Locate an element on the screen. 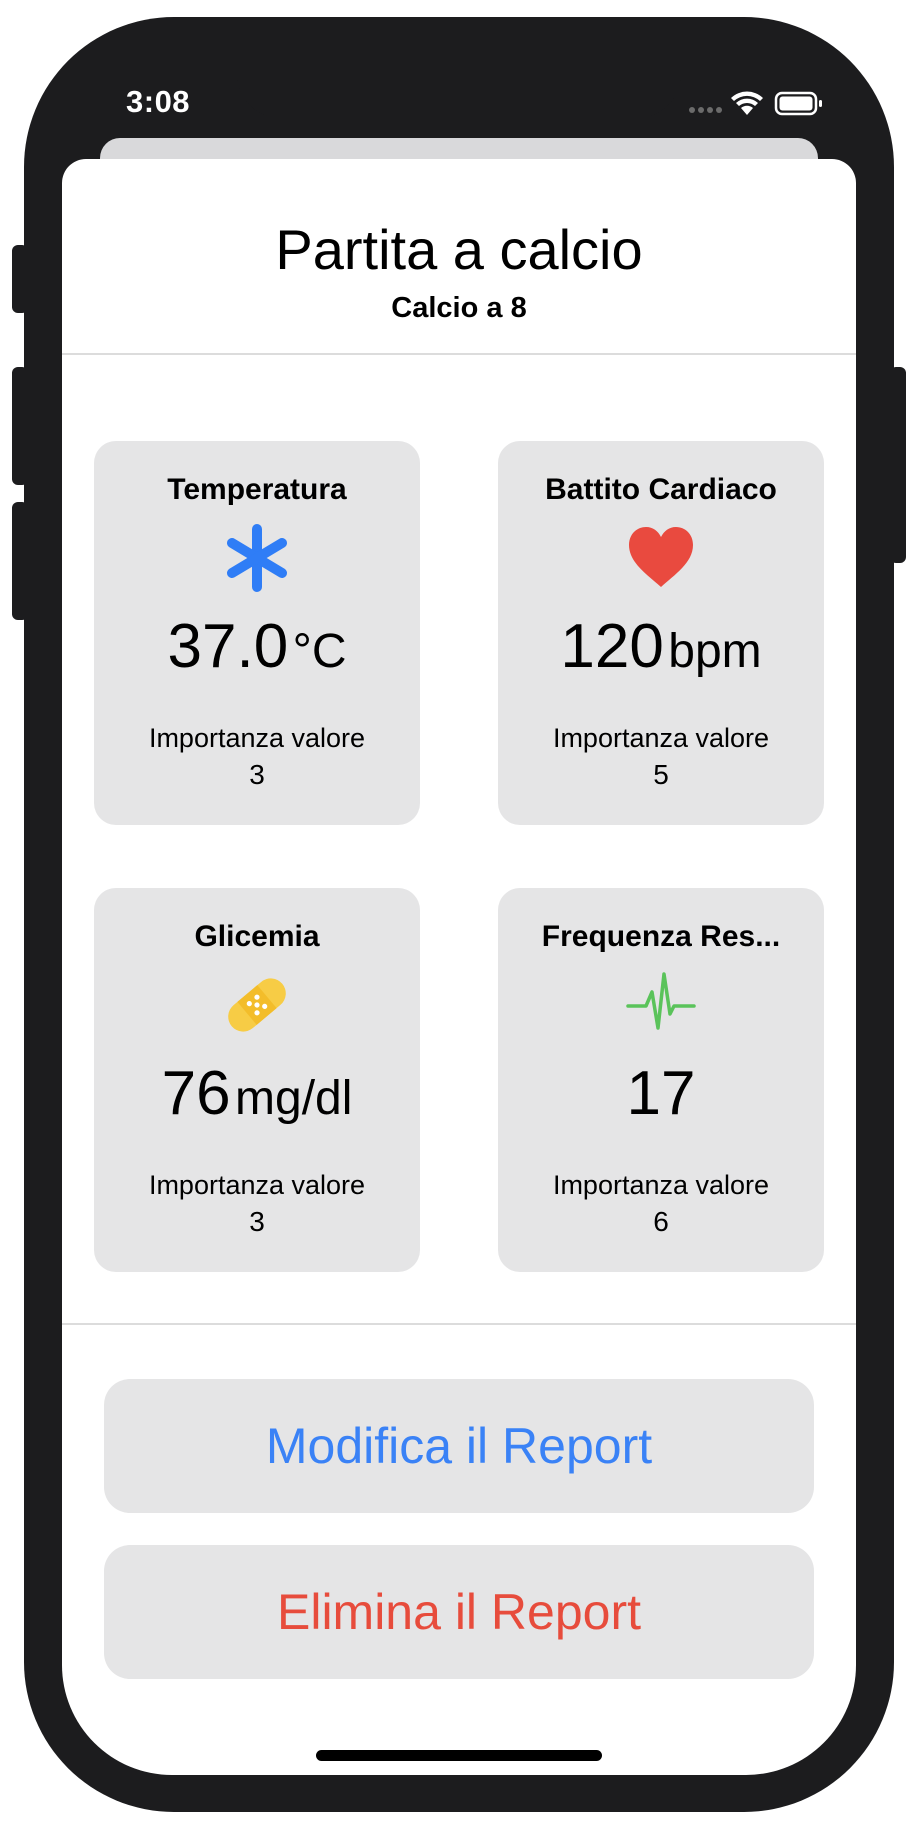 This screenshot has width=921, height=1828. value-number: 76 is located at coordinates (196, 1093).